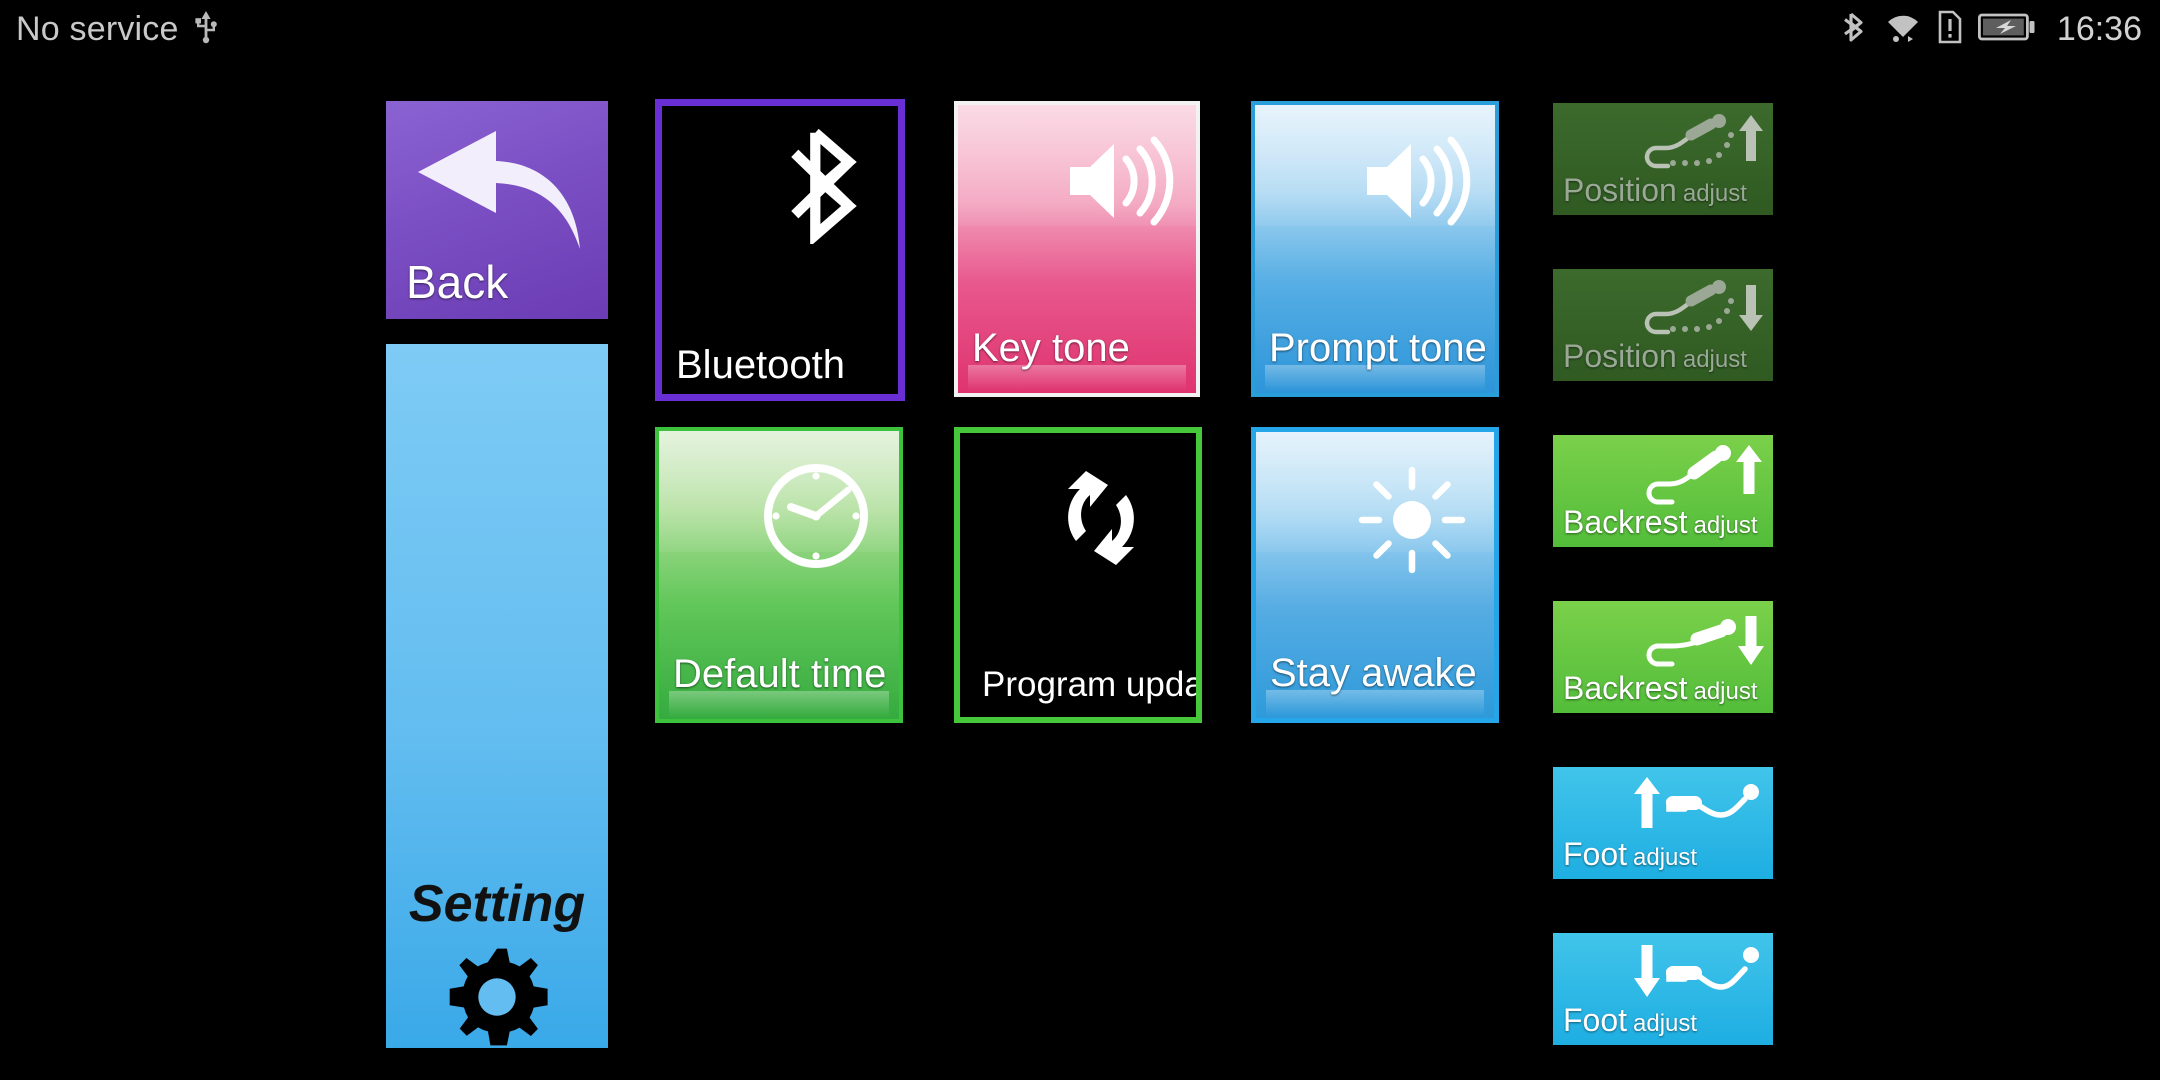 The image size is (2160, 1080). Describe the element at coordinates (206, 29) in the screenshot. I see `usb-icon` at that location.